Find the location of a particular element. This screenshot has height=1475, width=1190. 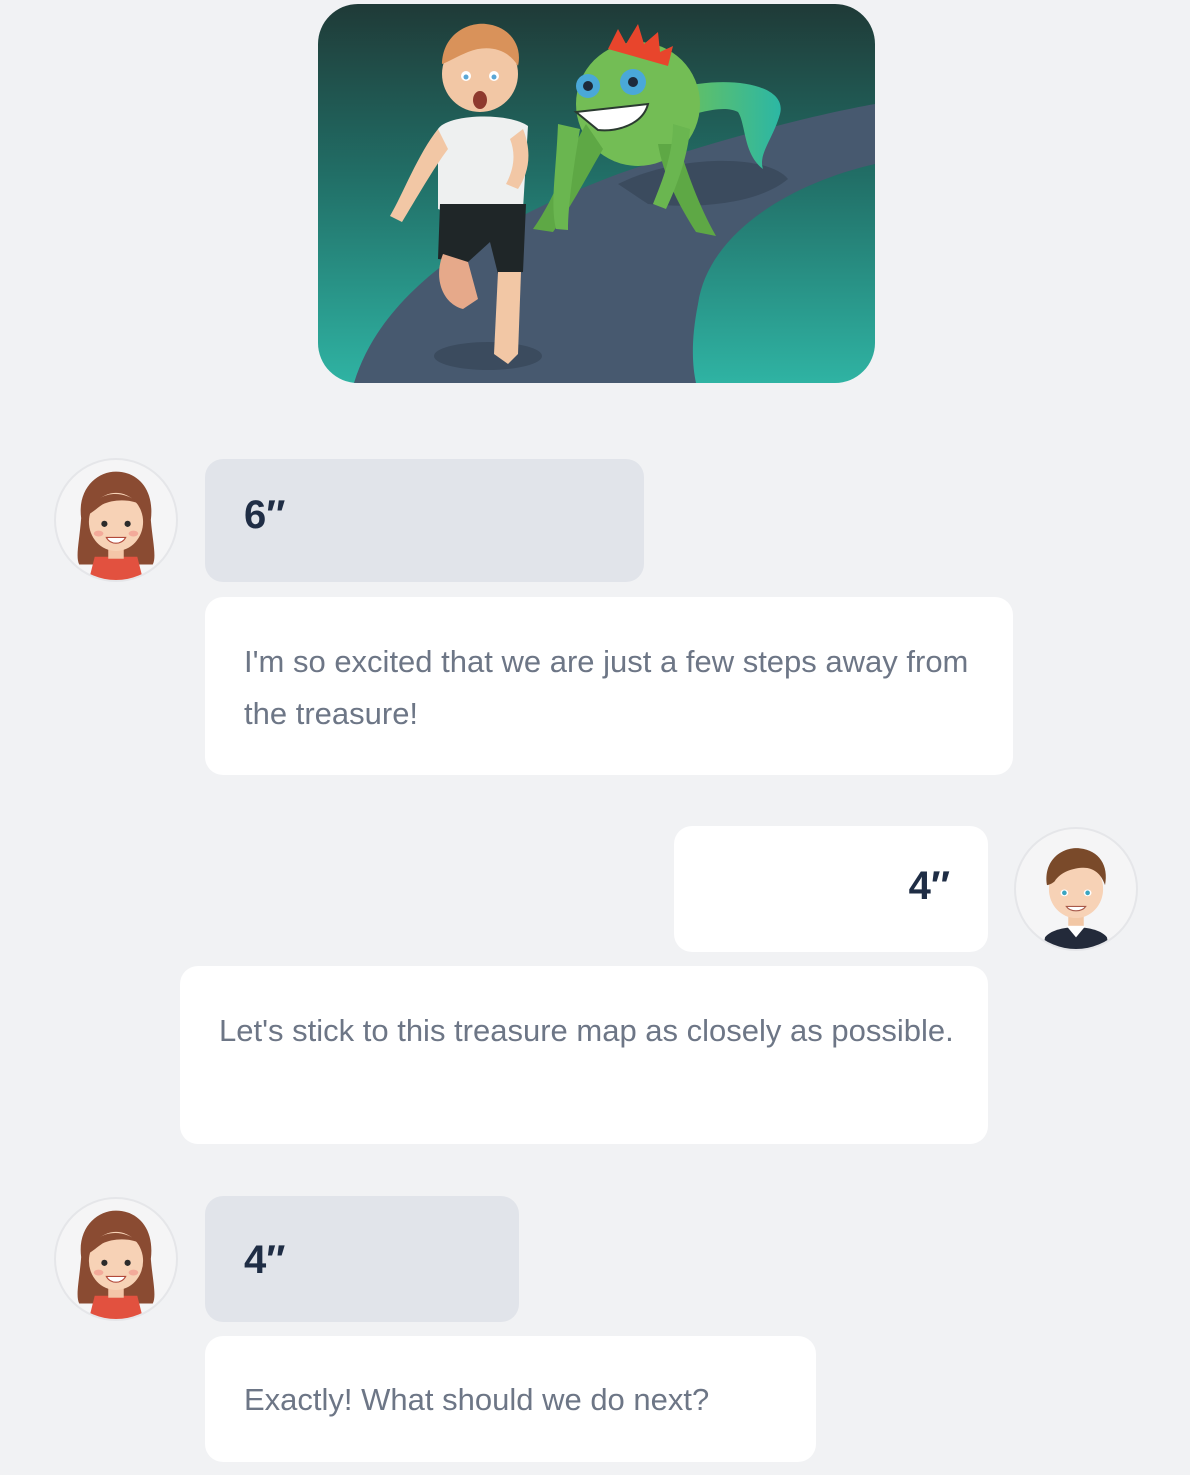

message-text: Exactly! What should we do next? is located at coordinates (477, 1399).